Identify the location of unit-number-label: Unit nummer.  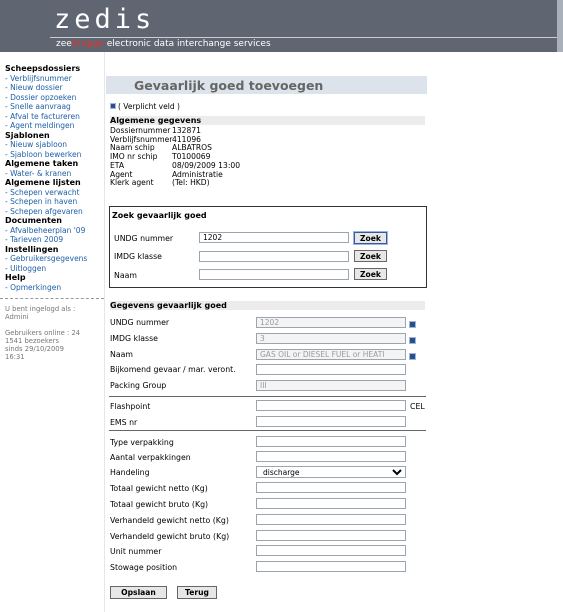
(136, 551).